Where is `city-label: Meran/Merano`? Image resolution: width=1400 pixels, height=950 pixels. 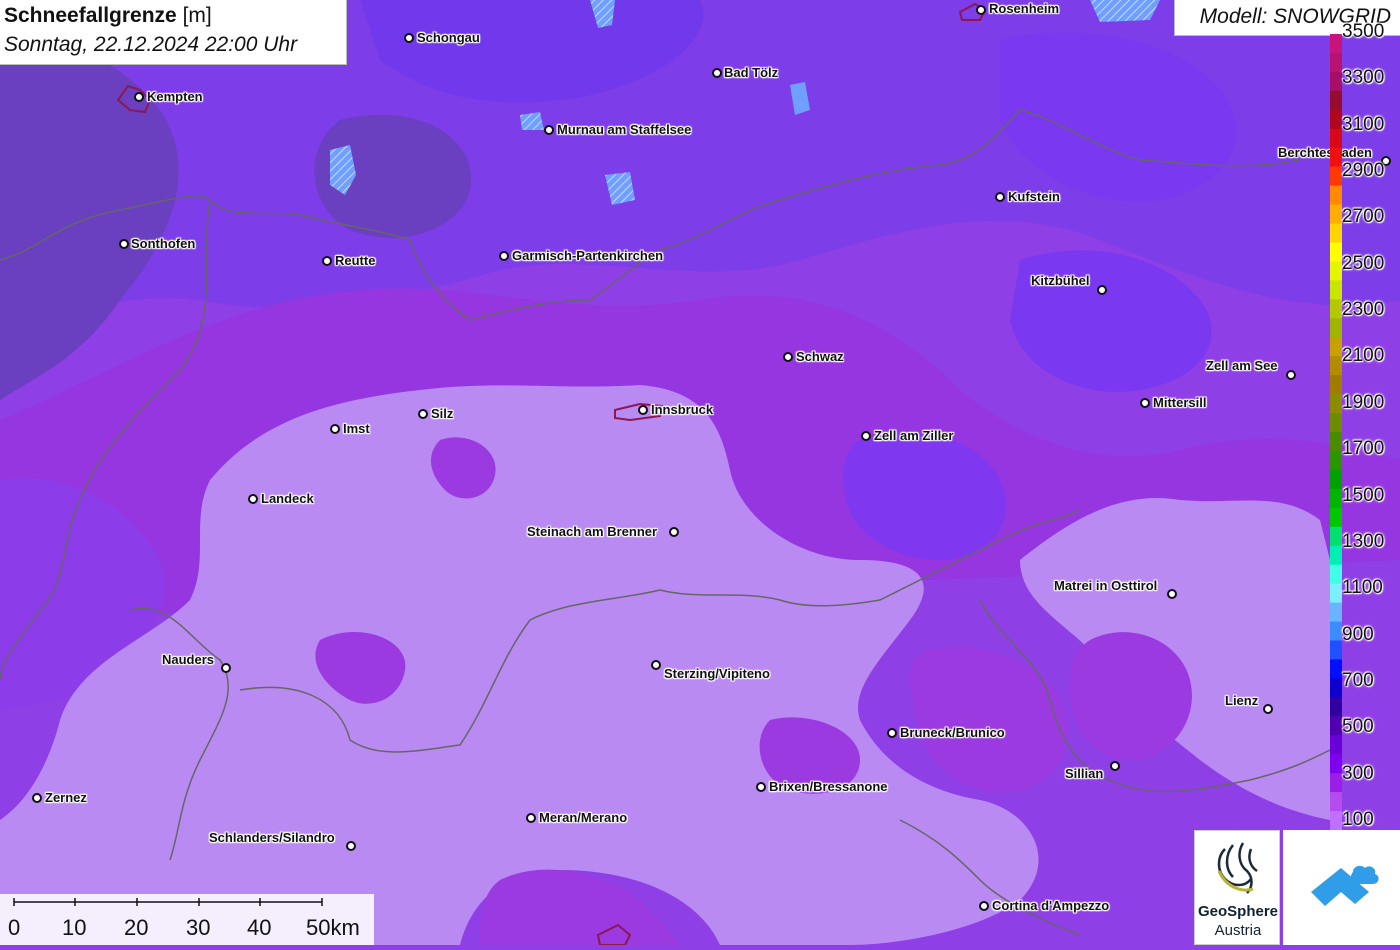
city-label: Meran/Merano is located at coordinates (583, 817).